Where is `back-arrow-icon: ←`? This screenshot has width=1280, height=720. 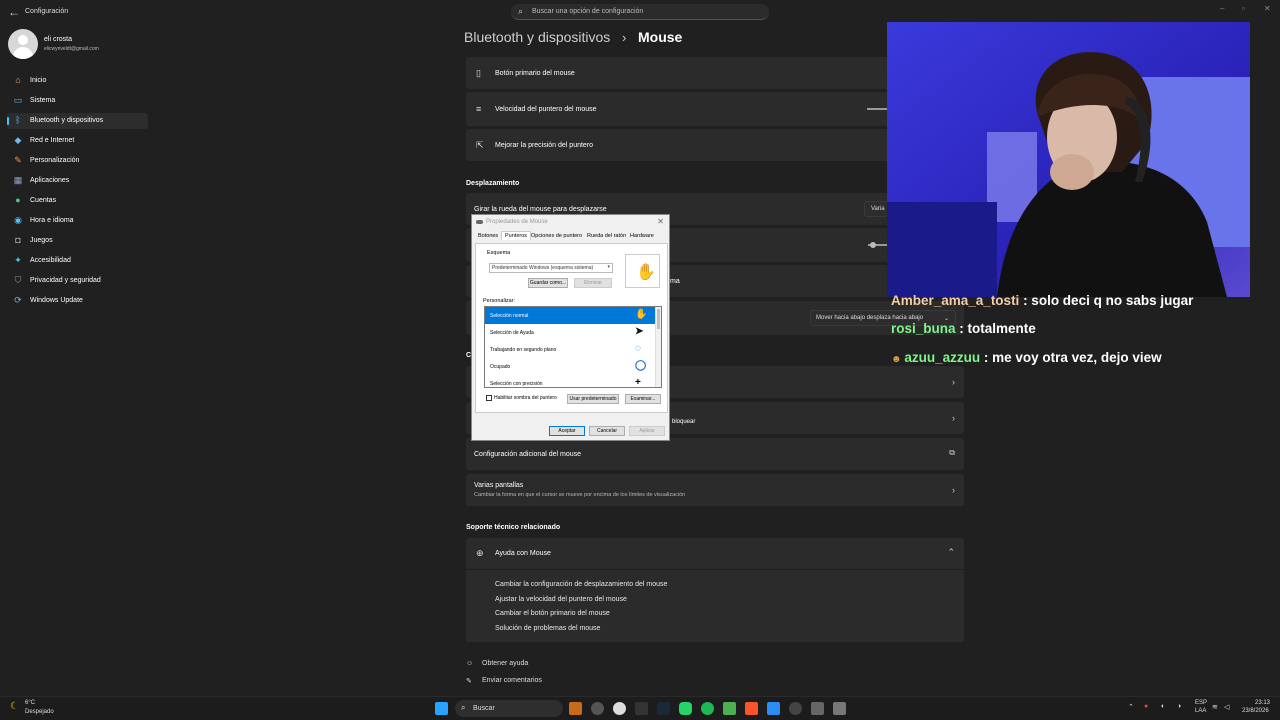
back-arrow-icon: ← is located at coordinates (14, 12).